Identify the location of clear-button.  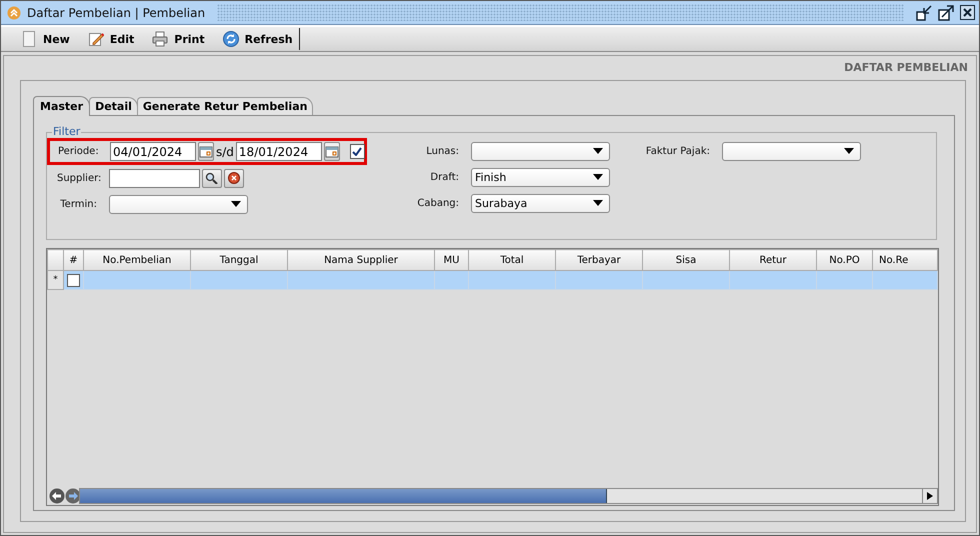
(234, 178).